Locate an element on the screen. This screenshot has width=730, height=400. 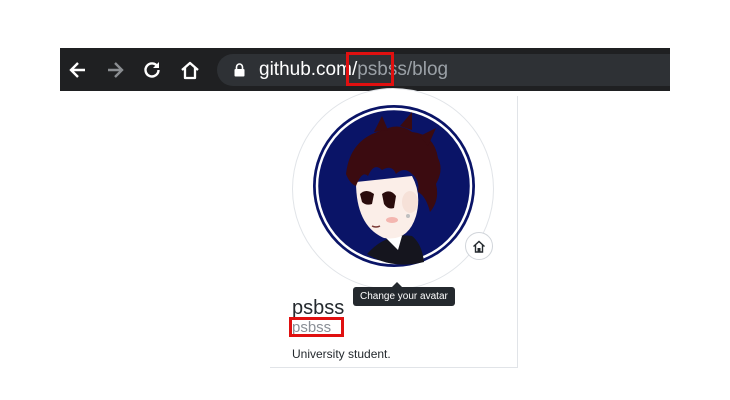
url-host: github.com/ is located at coordinates (308, 69).